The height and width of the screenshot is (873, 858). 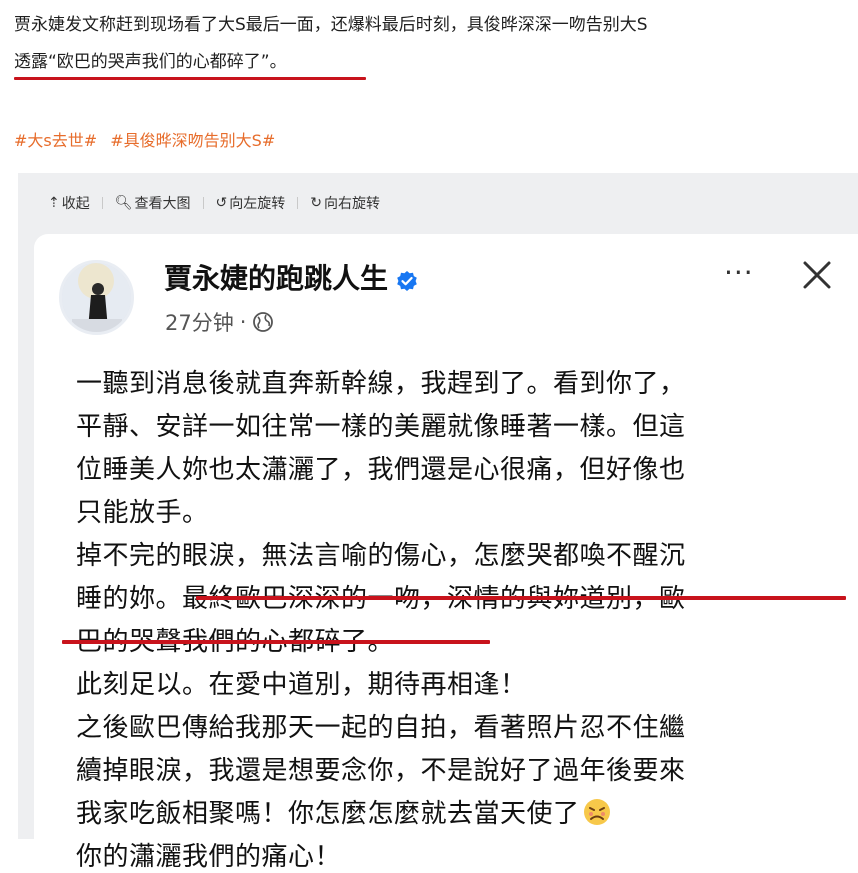 What do you see at coordinates (150, 62) in the screenshot?
I see `article-line-2: 透露“欧巴的哭声我们的心都碎了”。` at bounding box center [150, 62].